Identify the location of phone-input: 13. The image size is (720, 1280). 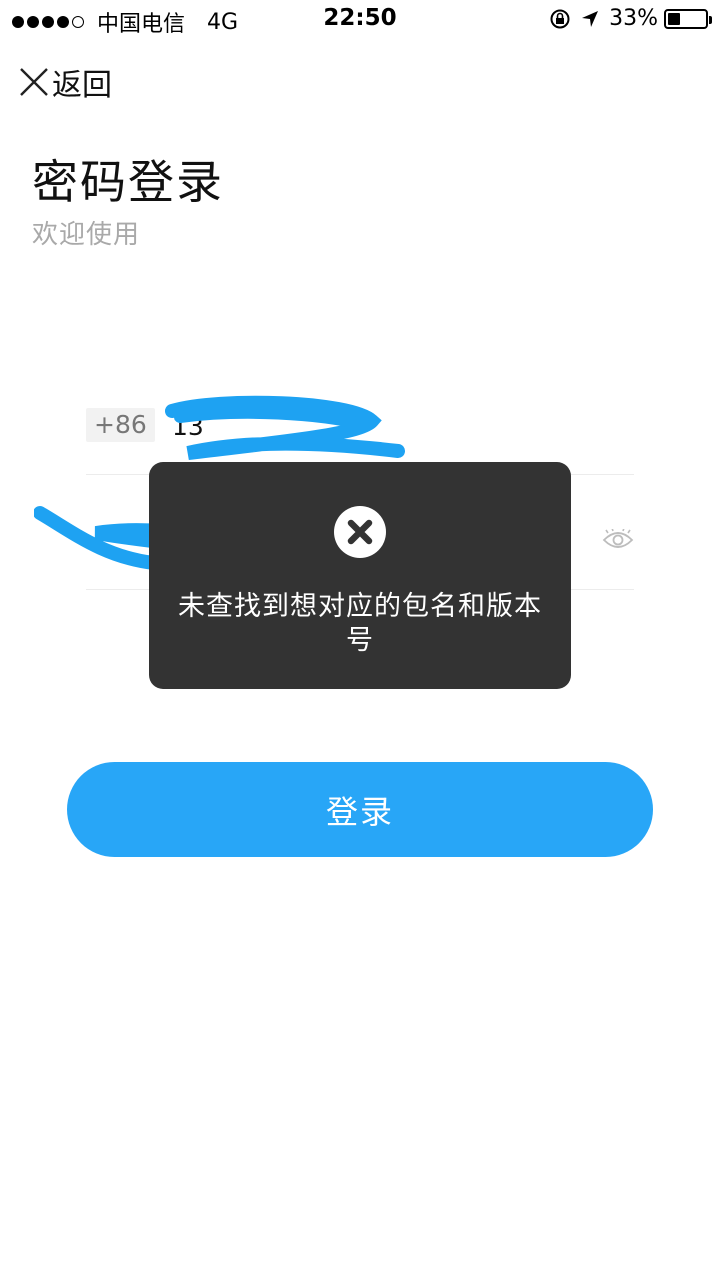
(382, 427).